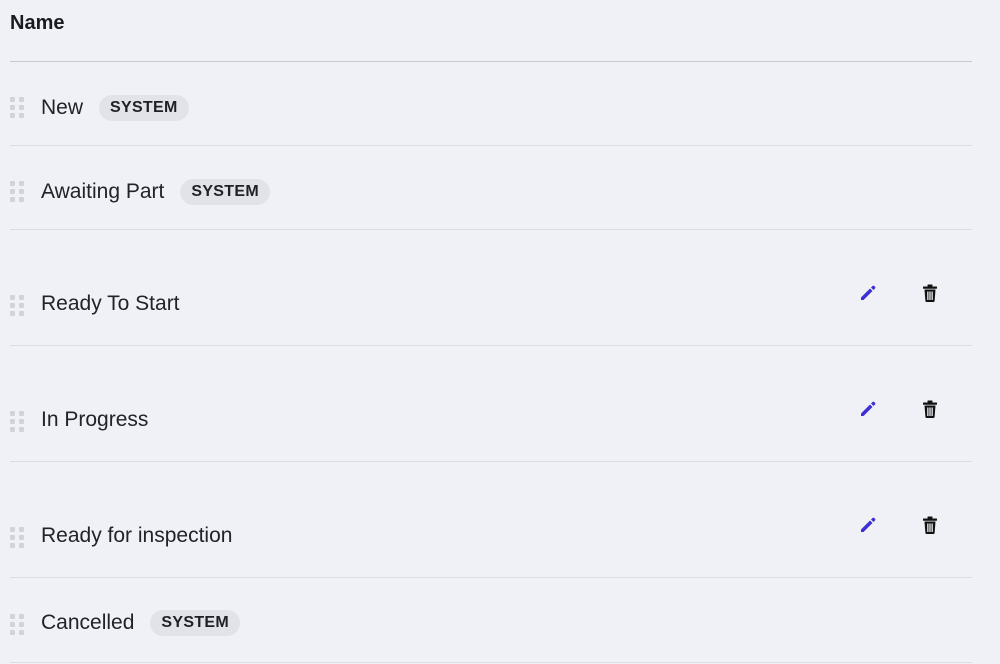 This screenshot has height=664, width=1000. I want to click on row-name: In Progress, so click(95, 419).